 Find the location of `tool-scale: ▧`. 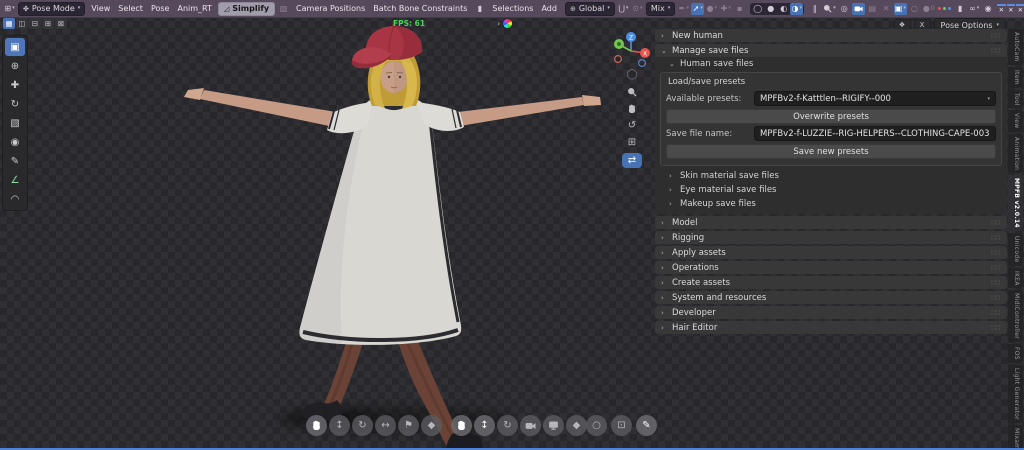

tool-scale: ▧ is located at coordinates (15, 123).